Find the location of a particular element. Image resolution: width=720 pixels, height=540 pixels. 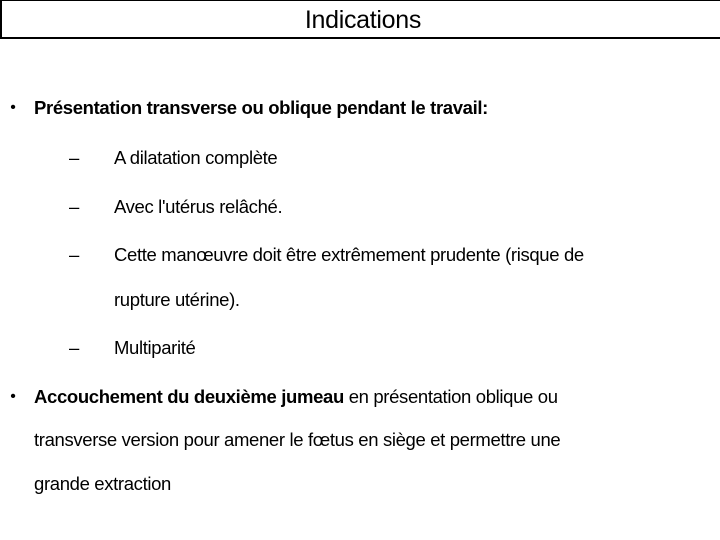

title-box: Indications is located at coordinates (360, 19).